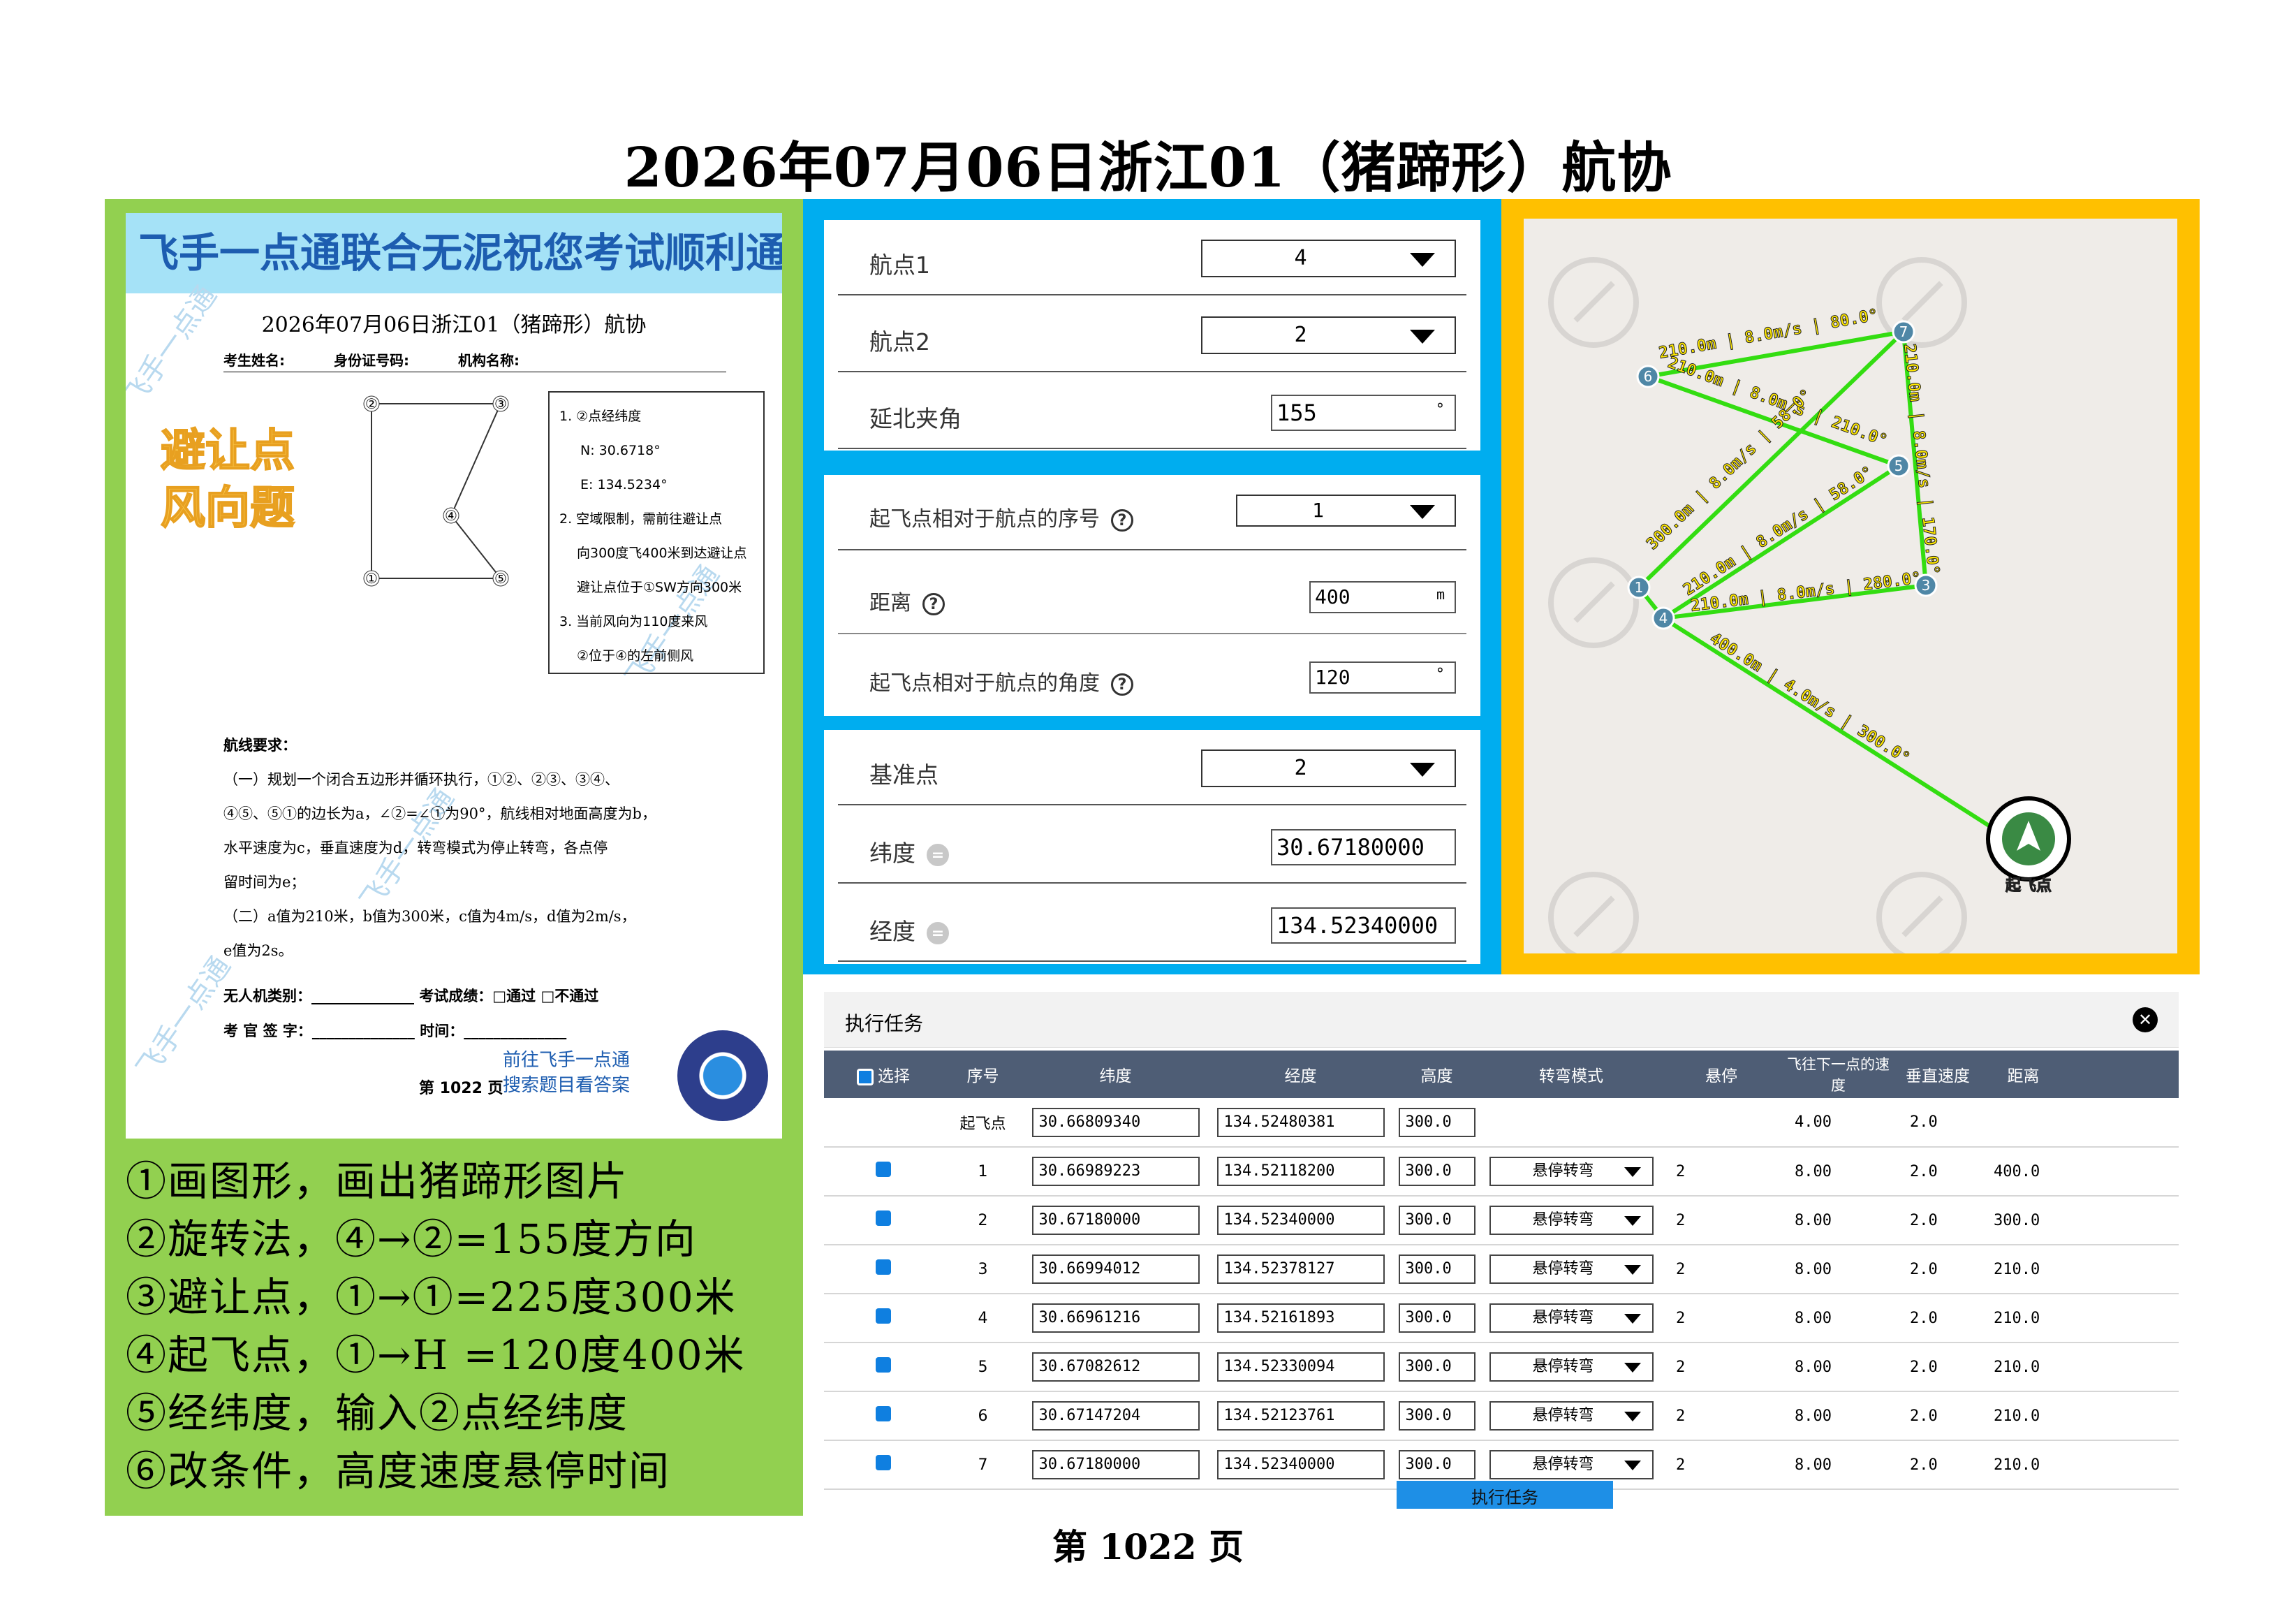 The width and height of the screenshot is (2296, 1624). Describe the element at coordinates (1436, 1074) in the screenshot. I see `column-alt: 高度` at that location.